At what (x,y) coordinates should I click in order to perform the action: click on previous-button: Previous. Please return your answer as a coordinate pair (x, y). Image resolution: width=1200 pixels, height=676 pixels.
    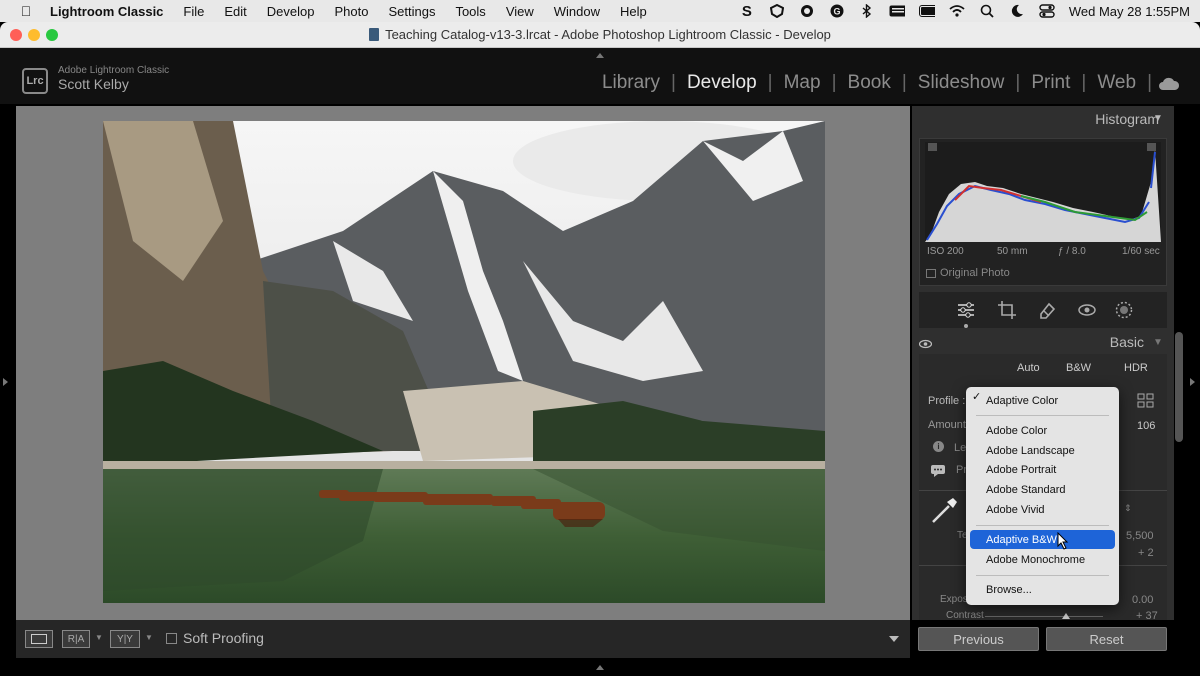
    Looking at the image, I should click on (978, 639).